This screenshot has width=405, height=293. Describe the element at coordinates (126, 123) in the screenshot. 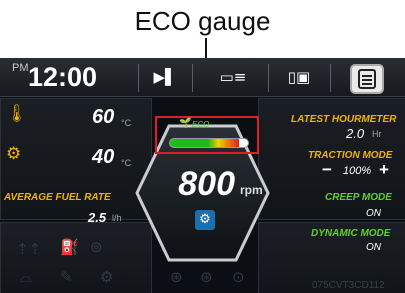

I see `temp1-unit: °C` at that location.